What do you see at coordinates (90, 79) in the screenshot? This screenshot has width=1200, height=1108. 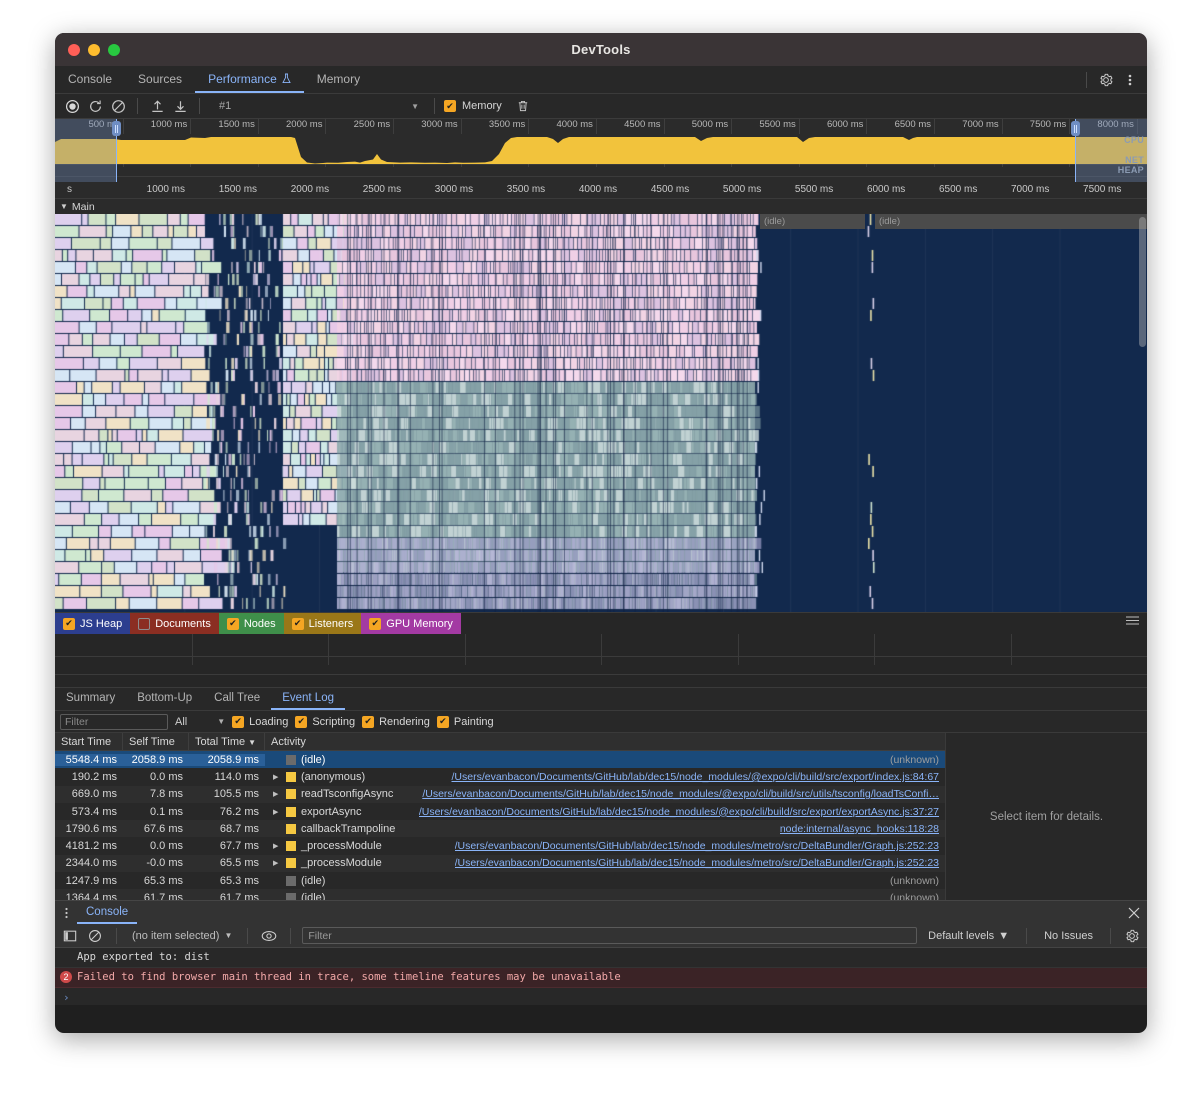 I see `tab-console: Console` at bounding box center [90, 79].